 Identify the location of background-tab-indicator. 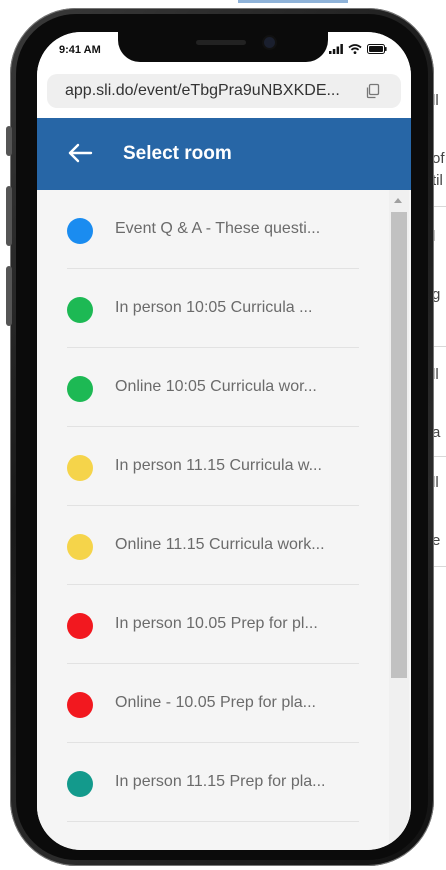
(293, 1).